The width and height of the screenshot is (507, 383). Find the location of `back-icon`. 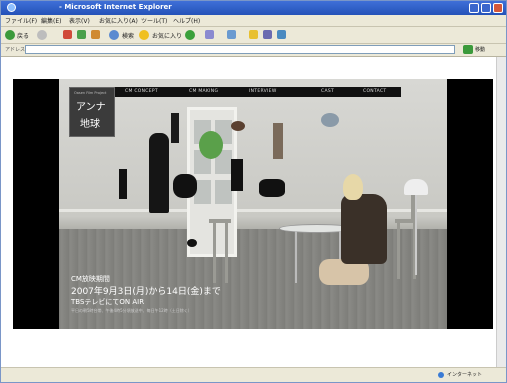

back-icon is located at coordinates (10, 35).